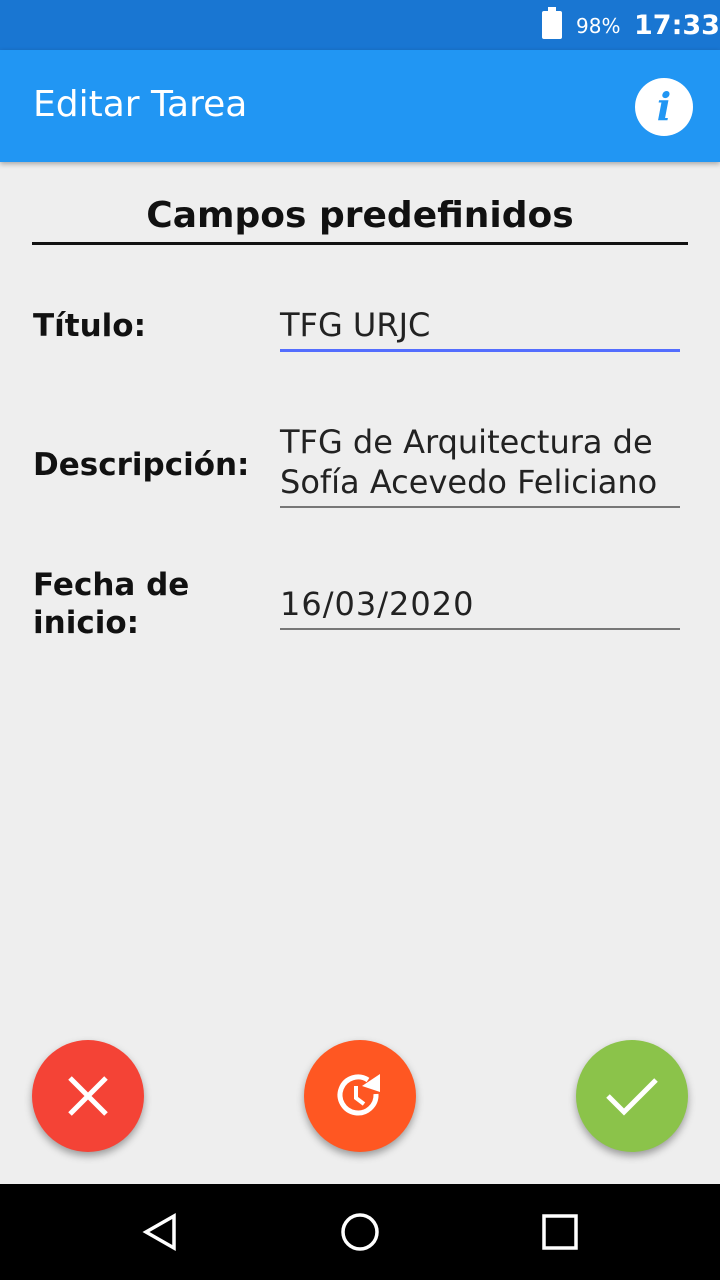 Image resolution: width=720 pixels, height=1280 pixels. What do you see at coordinates (360, 106) in the screenshot?
I see `app-bar: Editar Tarea i` at bounding box center [360, 106].